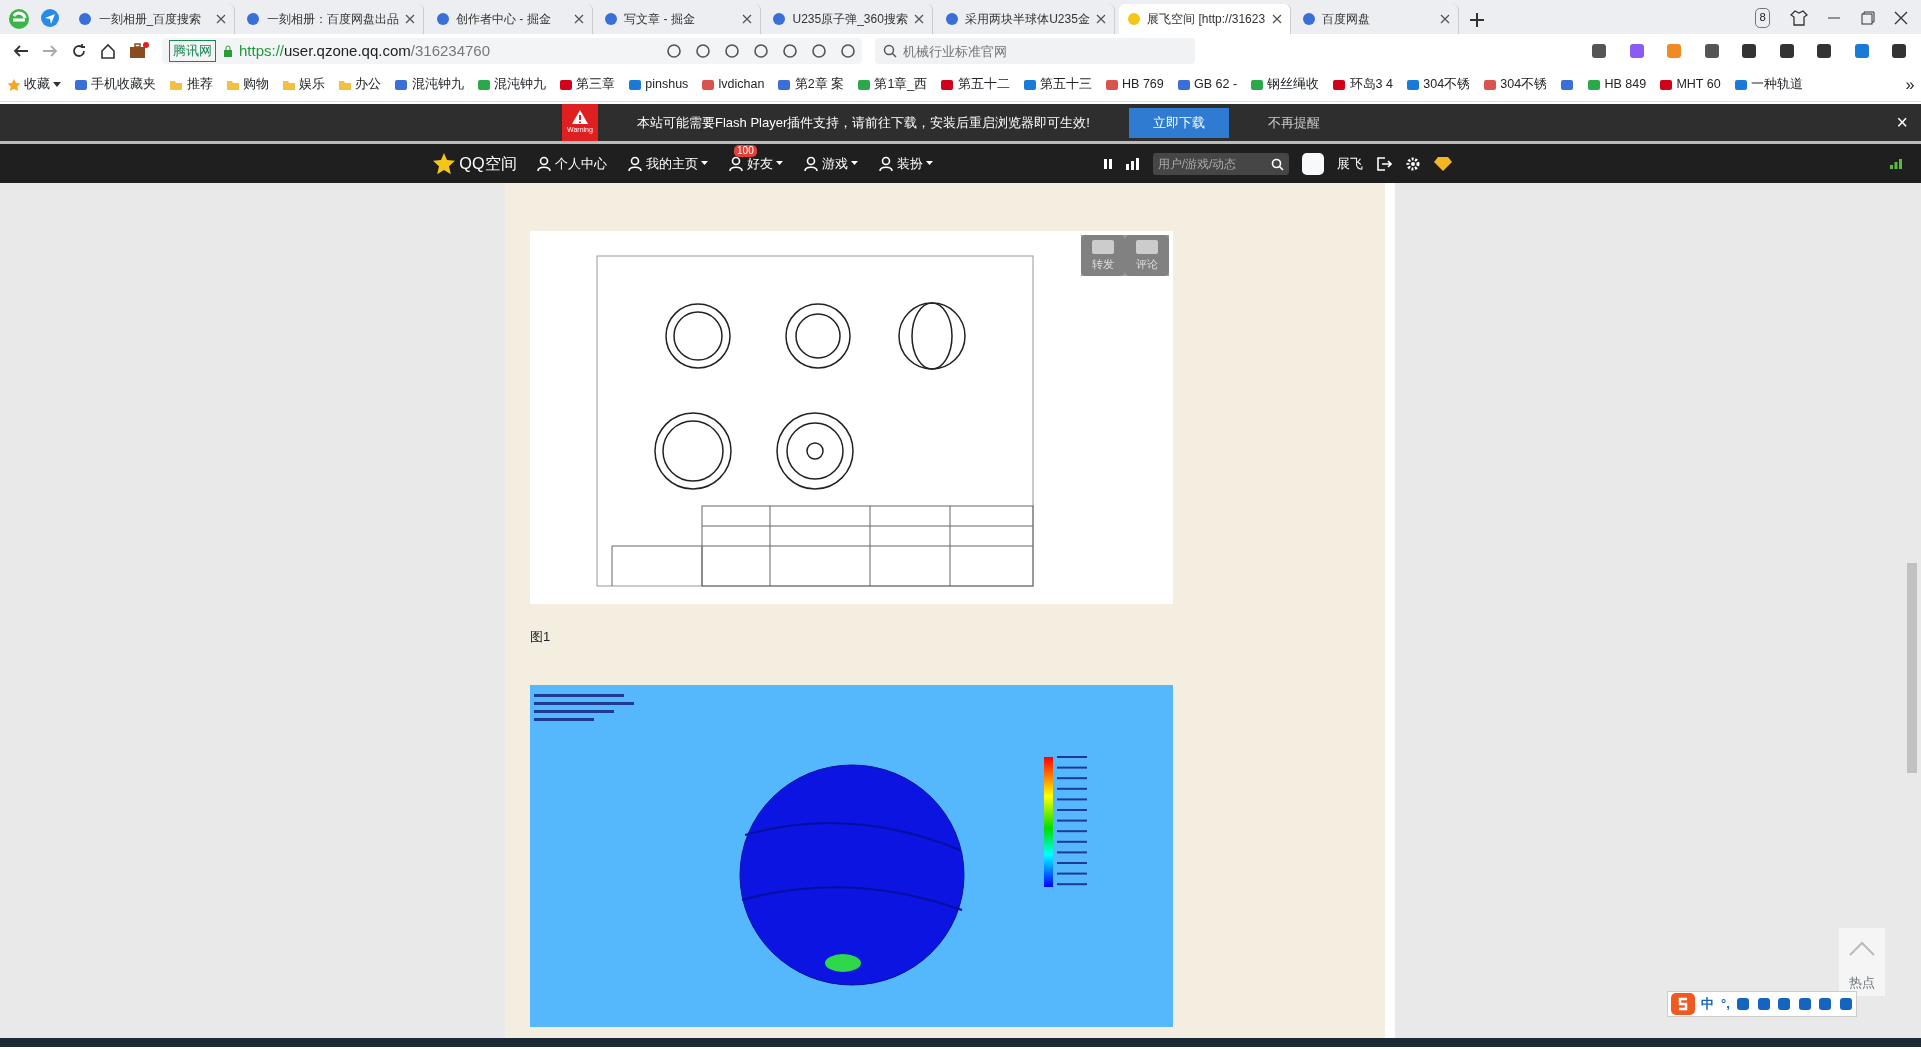 The height and width of the screenshot is (1049, 1921). Describe the element at coordinates (1362, 84) in the screenshot. I see `bookmark-link: 环岛3 4` at that location.